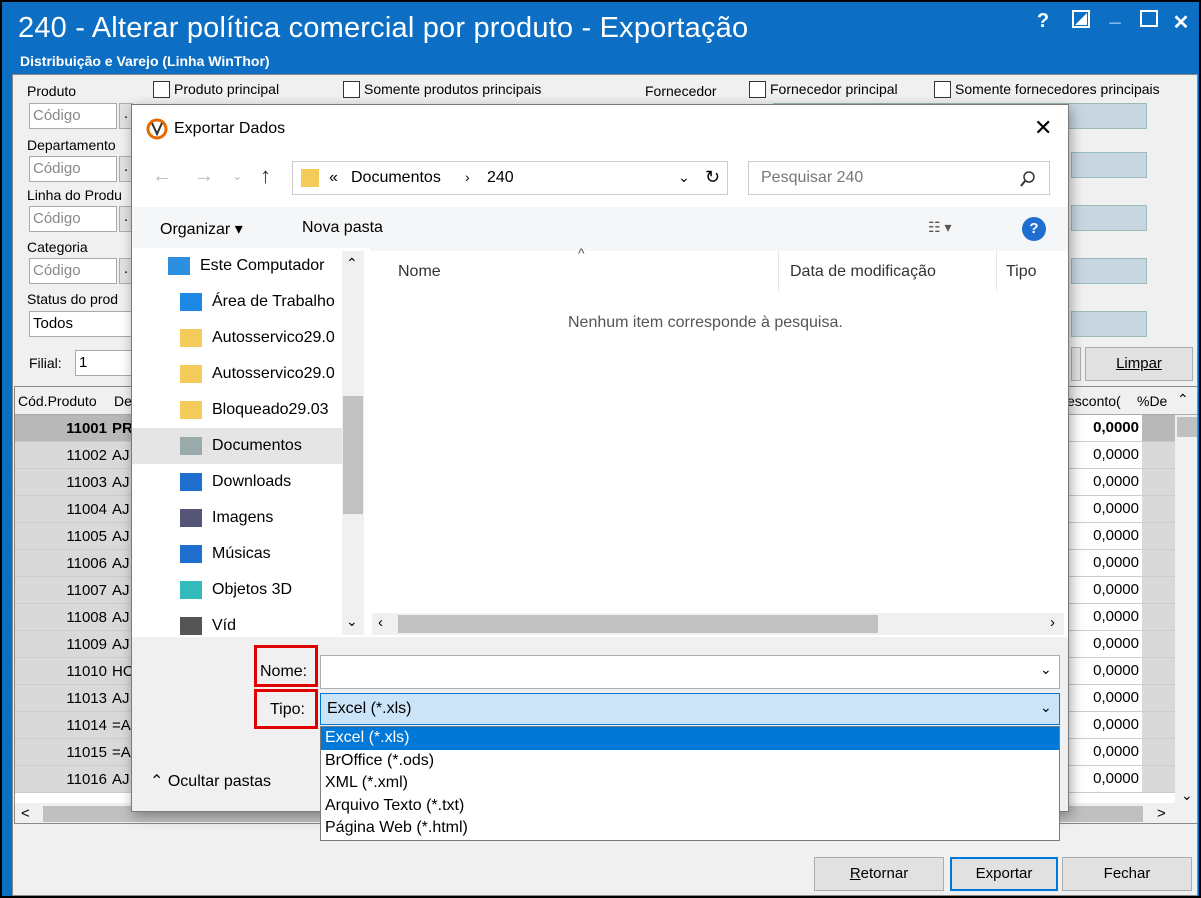 The height and width of the screenshot is (898, 1201). I want to click on header-divider, so click(778, 271).